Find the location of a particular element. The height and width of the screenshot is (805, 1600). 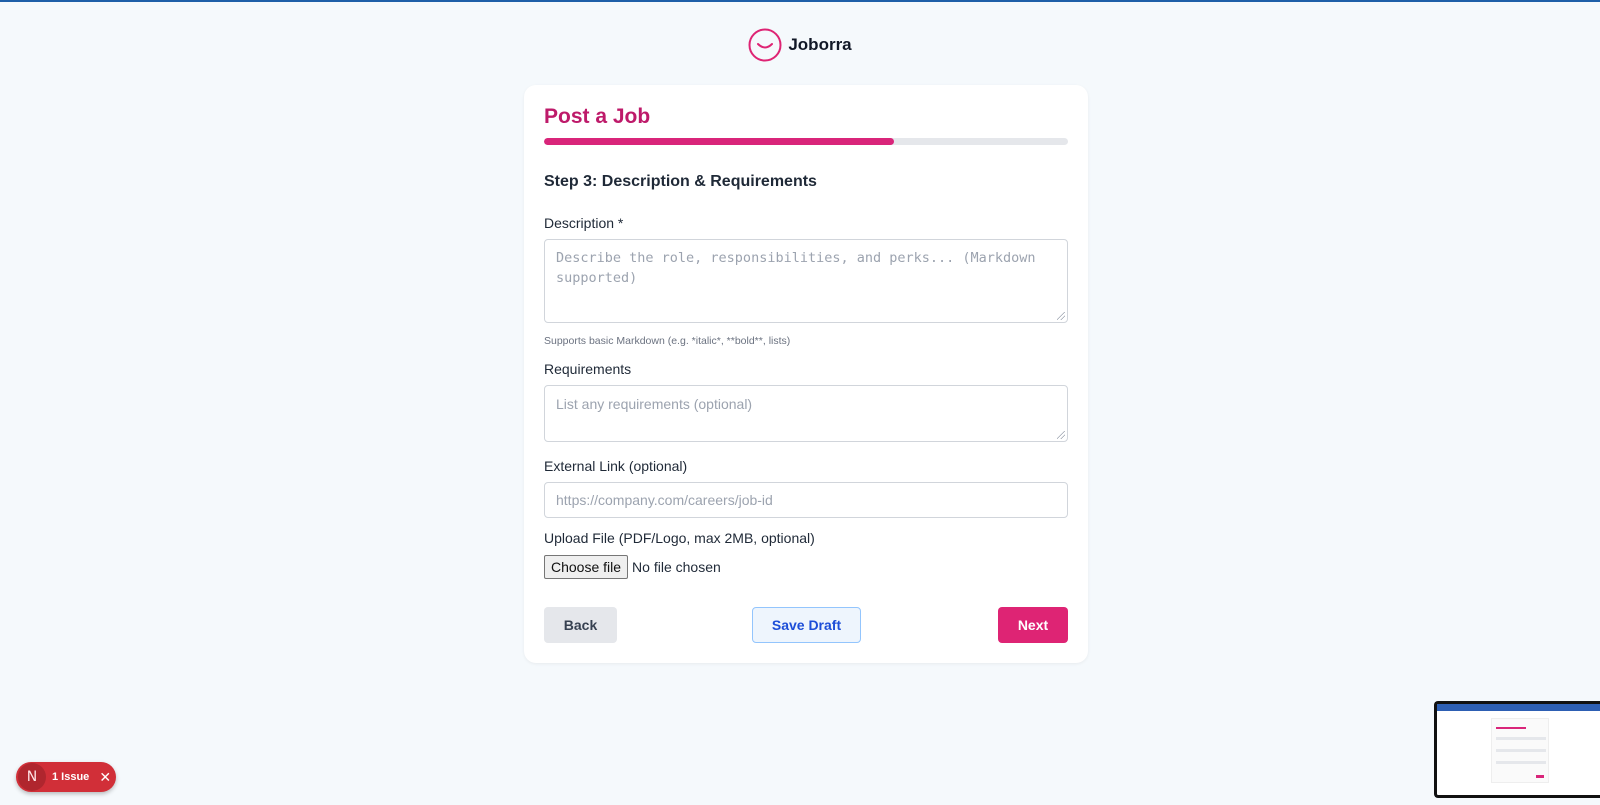

page-title: Post a Job is located at coordinates (597, 116).